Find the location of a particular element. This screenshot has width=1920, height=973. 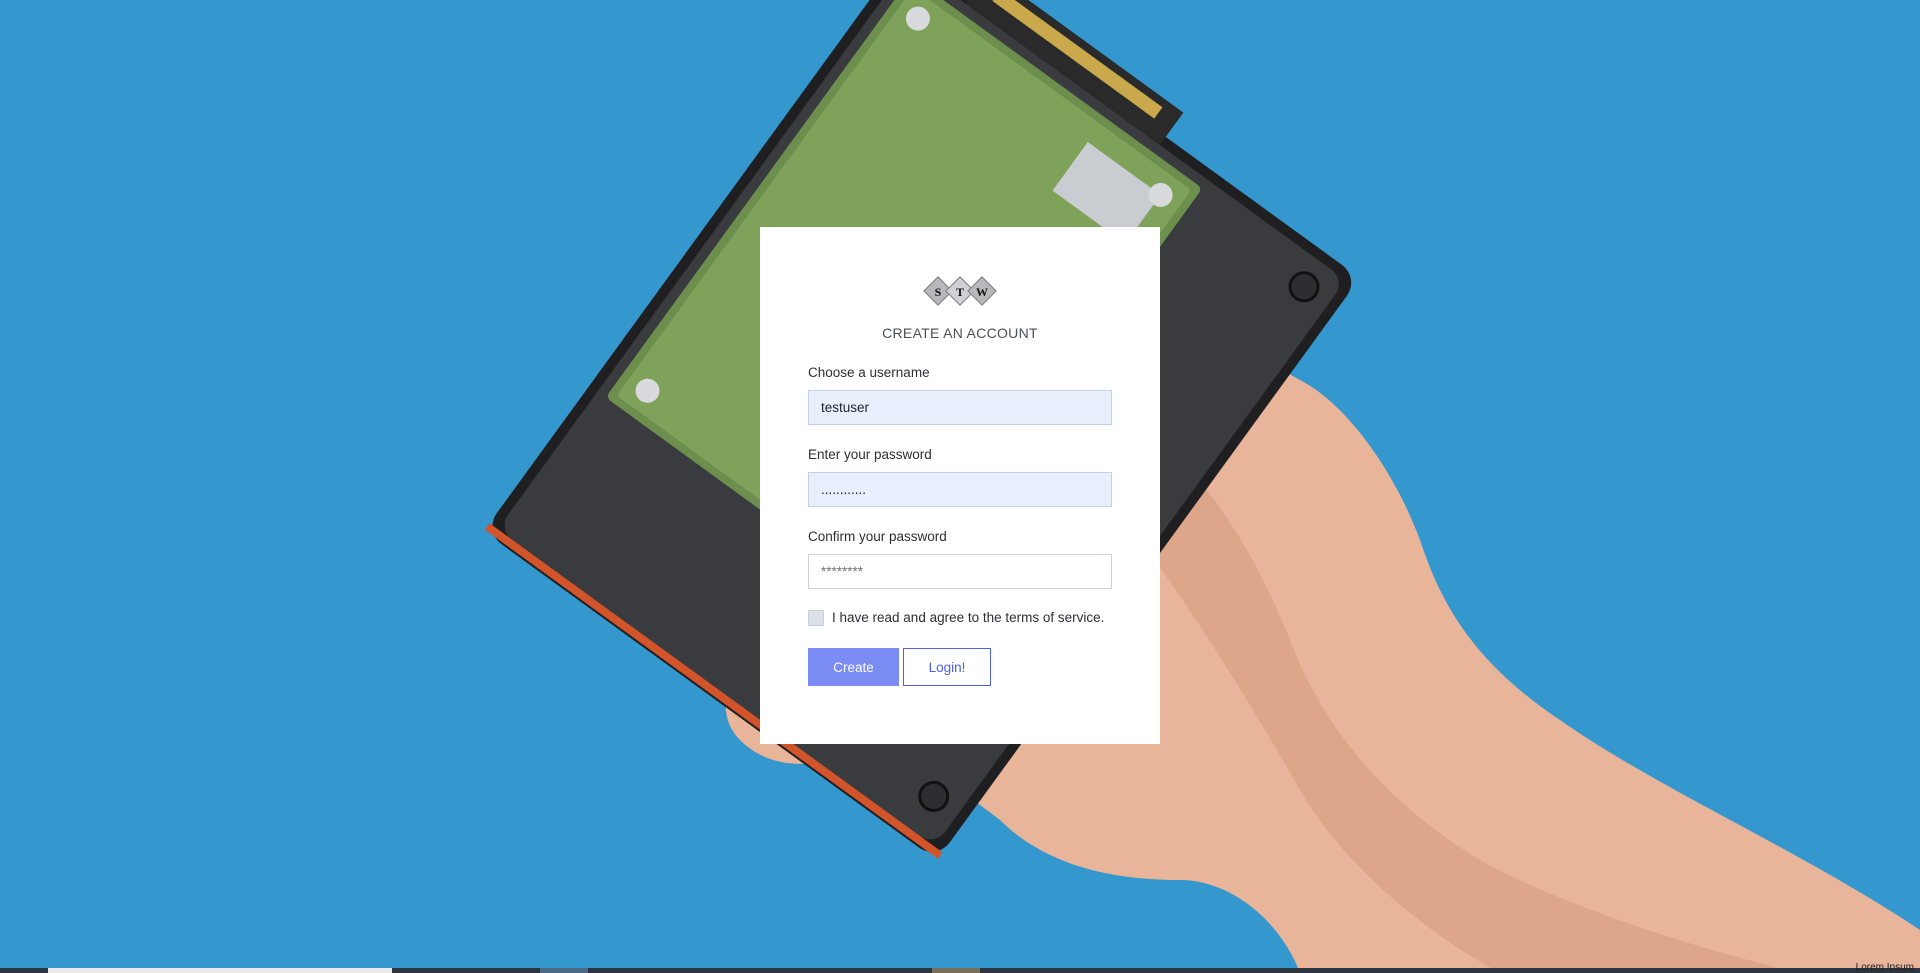

username-input is located at coordinates (960, 407).